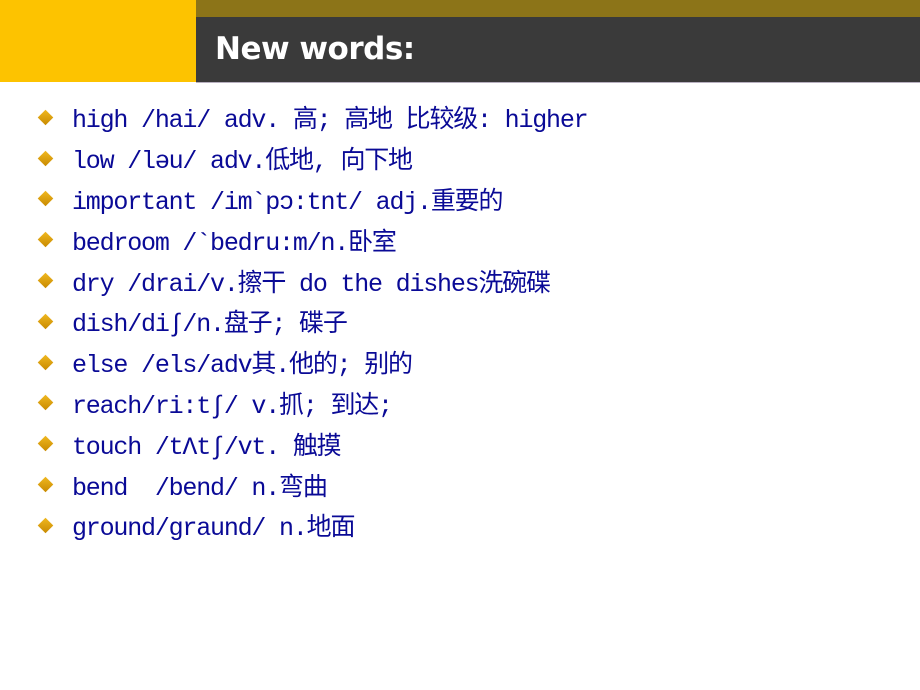 The width and height of the screenshot is (920, 690). I want to click on list-item: ground/graund/ n.地面, so click(311, 525).